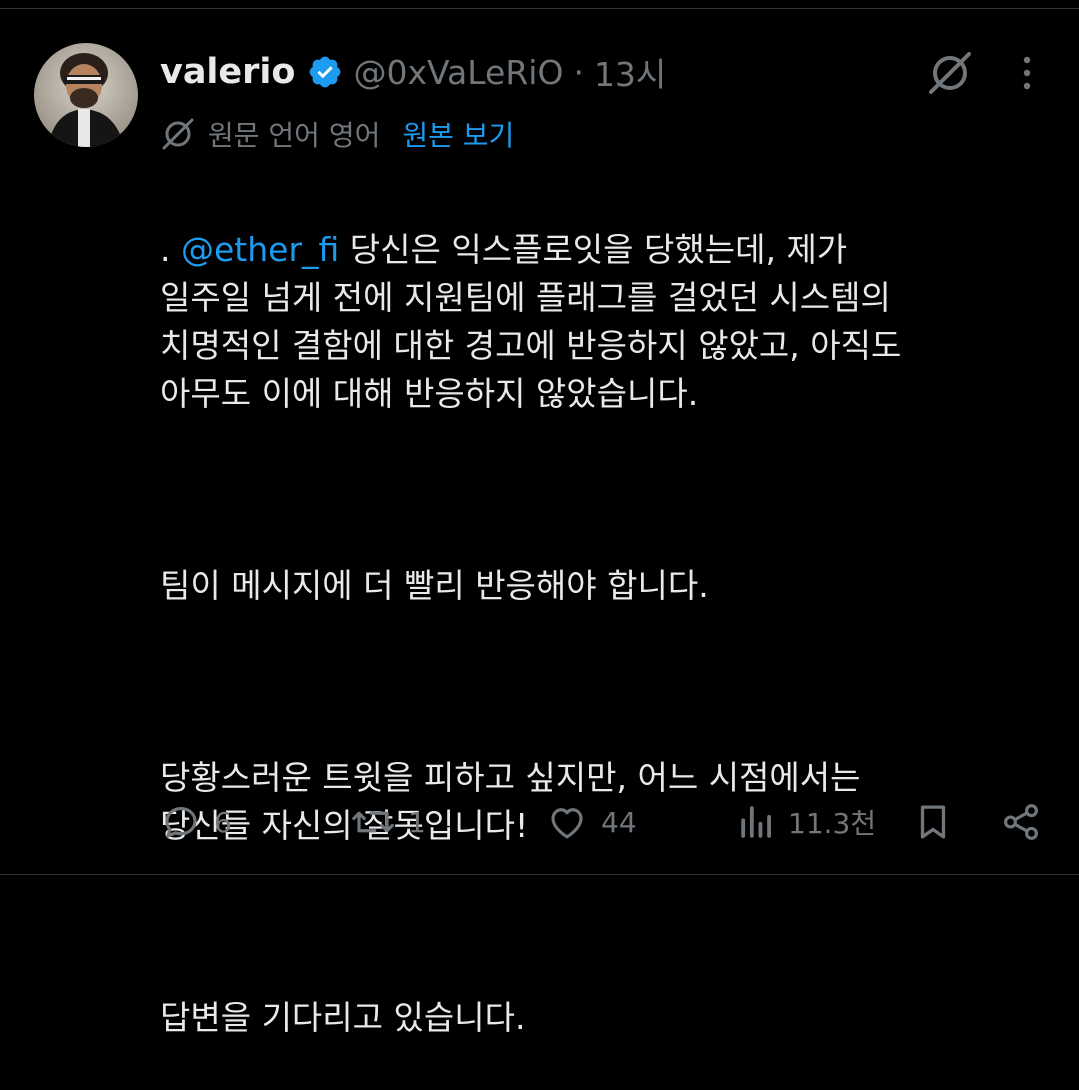 This screenshot has width=1079, height=1090. I want to click on action-bar: 6 1 44 11.3천, so click(539, 822).